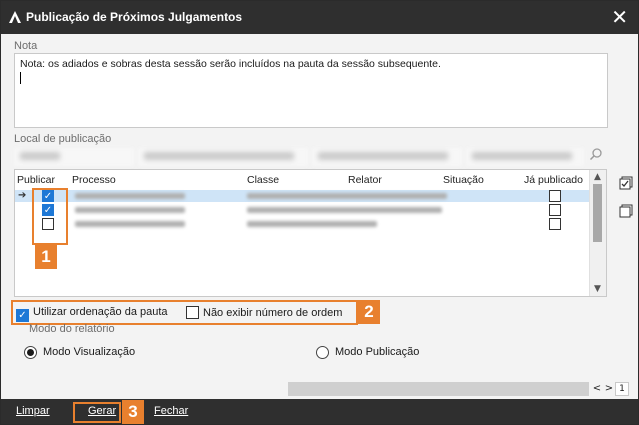 The image size is (639, 425). What do you see at coordinates (63, 139) in the screenshot?
I see `location-label: Local de publicação` at bounding box center [63, 139].